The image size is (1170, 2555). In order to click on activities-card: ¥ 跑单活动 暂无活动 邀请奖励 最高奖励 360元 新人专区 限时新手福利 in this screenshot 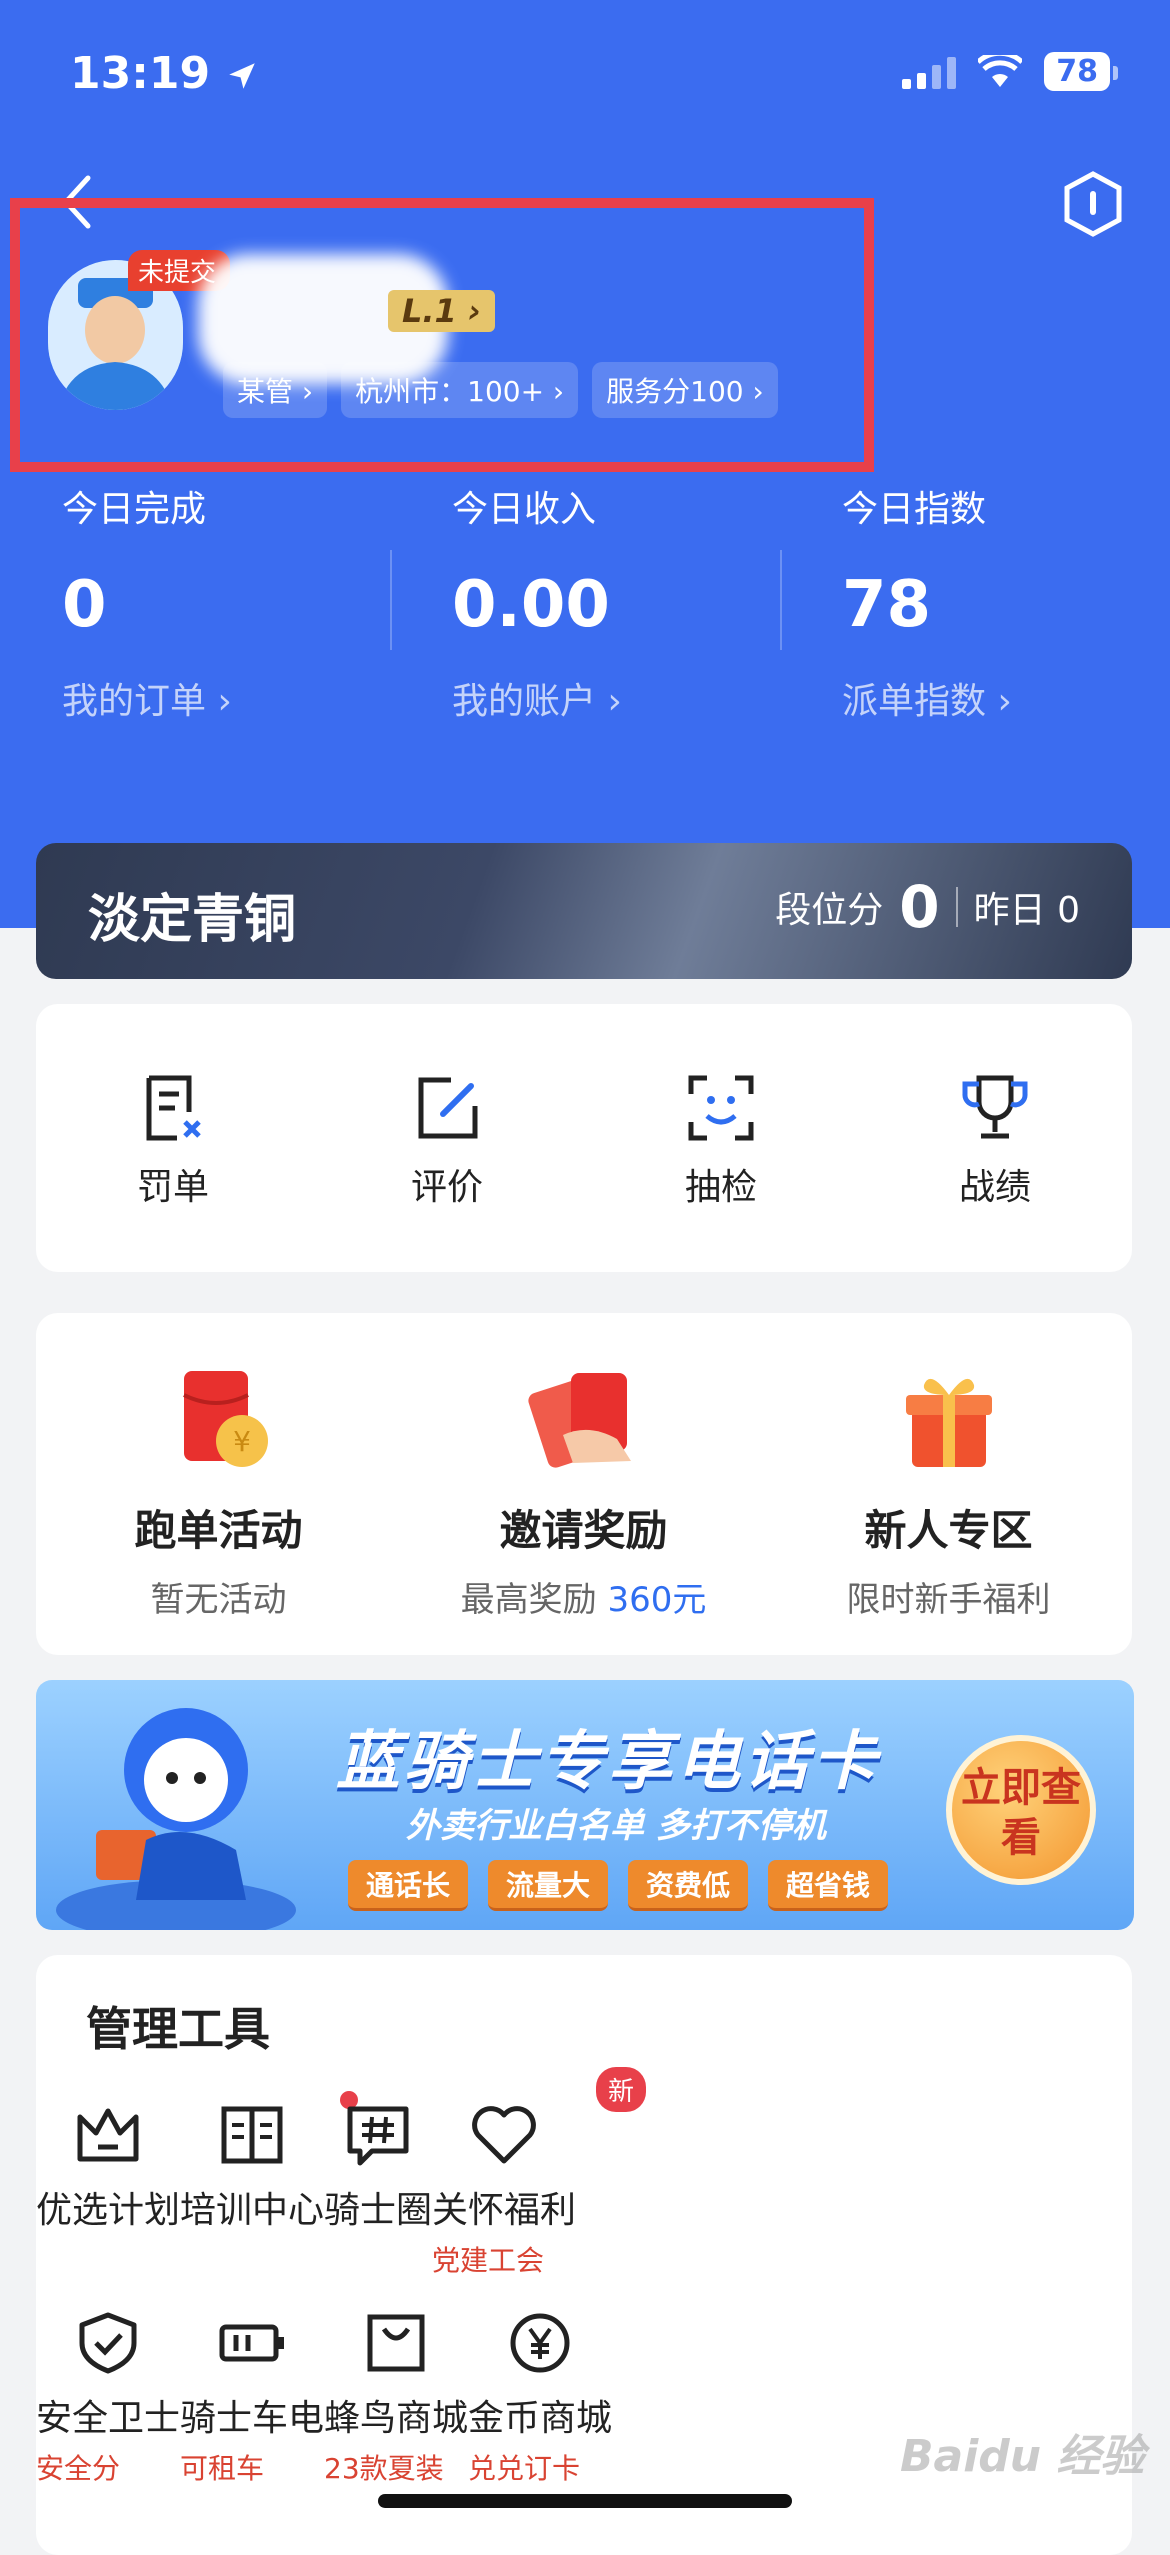, I will do `click(584, 1484)`.